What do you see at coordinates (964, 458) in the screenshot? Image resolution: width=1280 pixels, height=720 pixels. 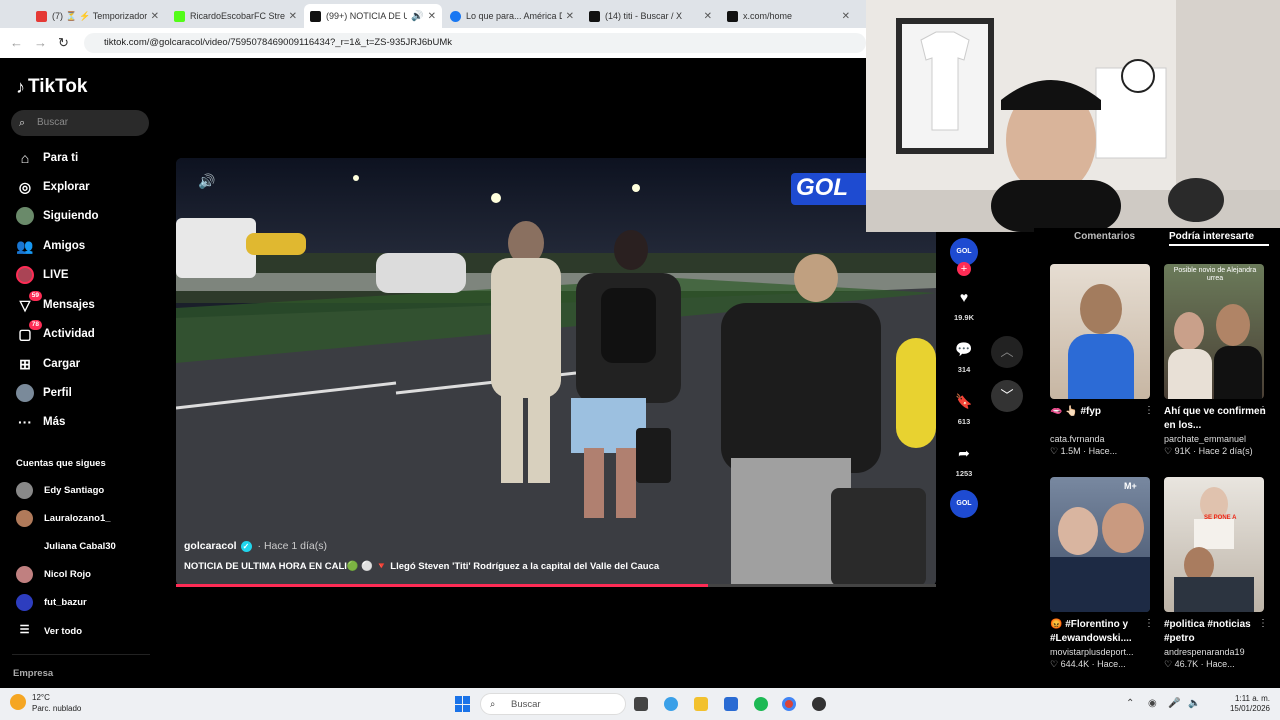 I see `share-button: ➦ 1253` at bounding box center [964, 458].